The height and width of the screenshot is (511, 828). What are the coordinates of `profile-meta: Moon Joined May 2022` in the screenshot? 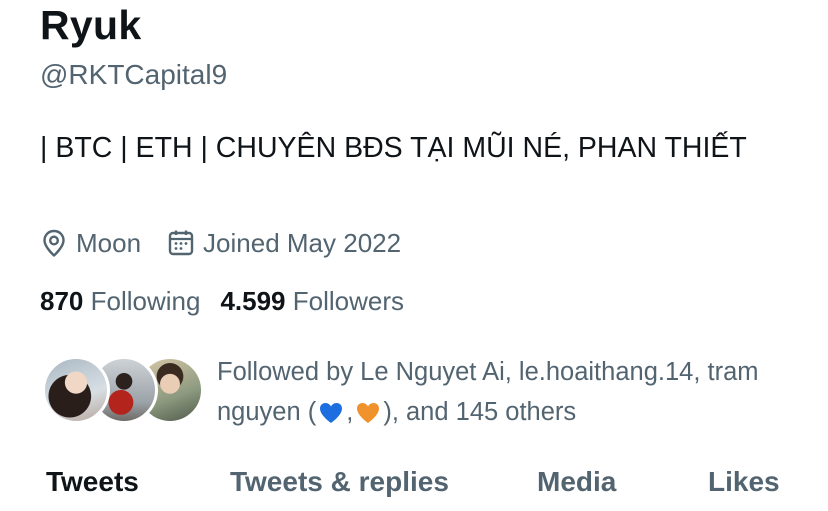 It's located at (233, 243).